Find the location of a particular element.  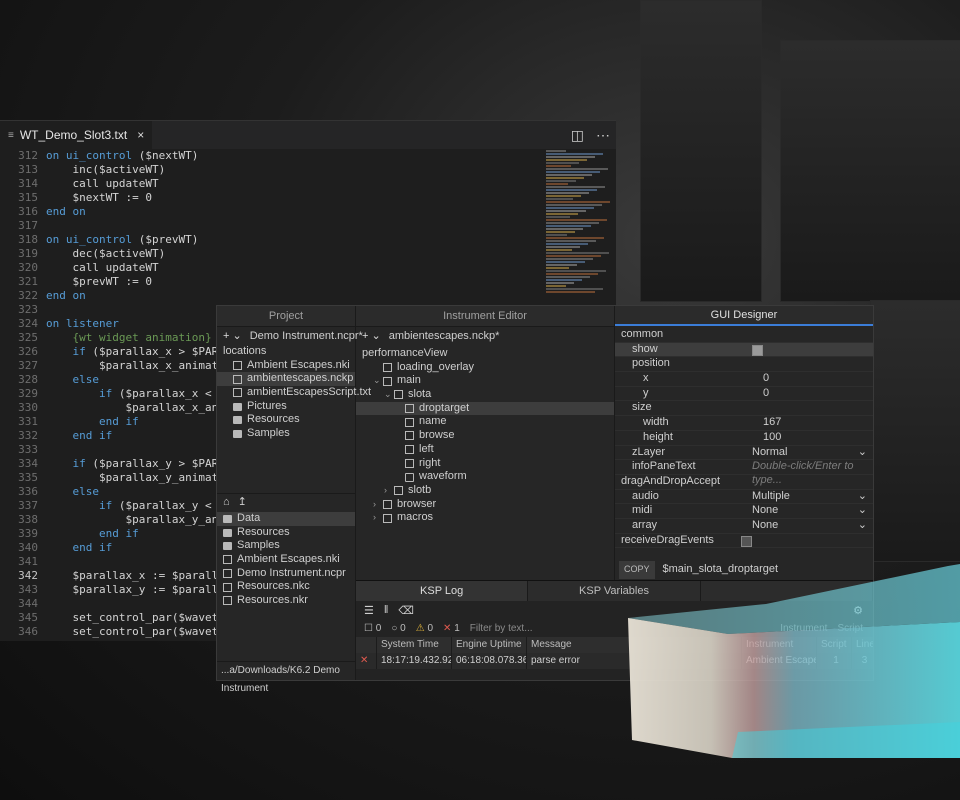

file-item: Data is located at coordinates (286, 519).